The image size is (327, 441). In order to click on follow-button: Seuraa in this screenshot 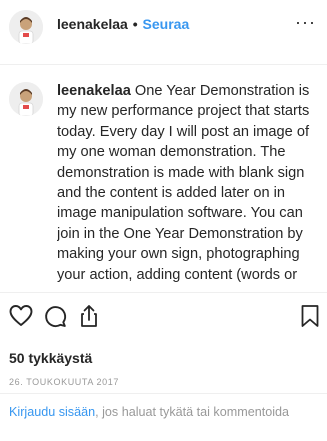, I will do `click(166, 24)`.